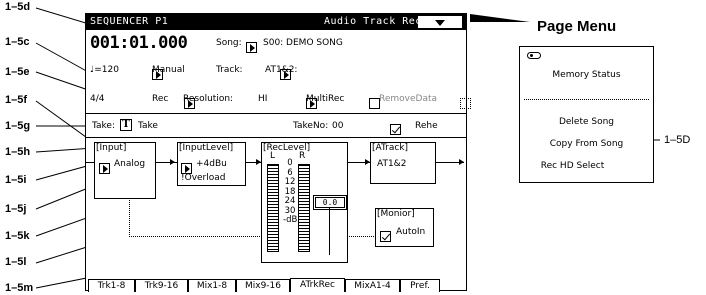  What do you see at coordinates (586, 99) in the screenshot?
I see `menu-separator` at bounding box center [586, 99].